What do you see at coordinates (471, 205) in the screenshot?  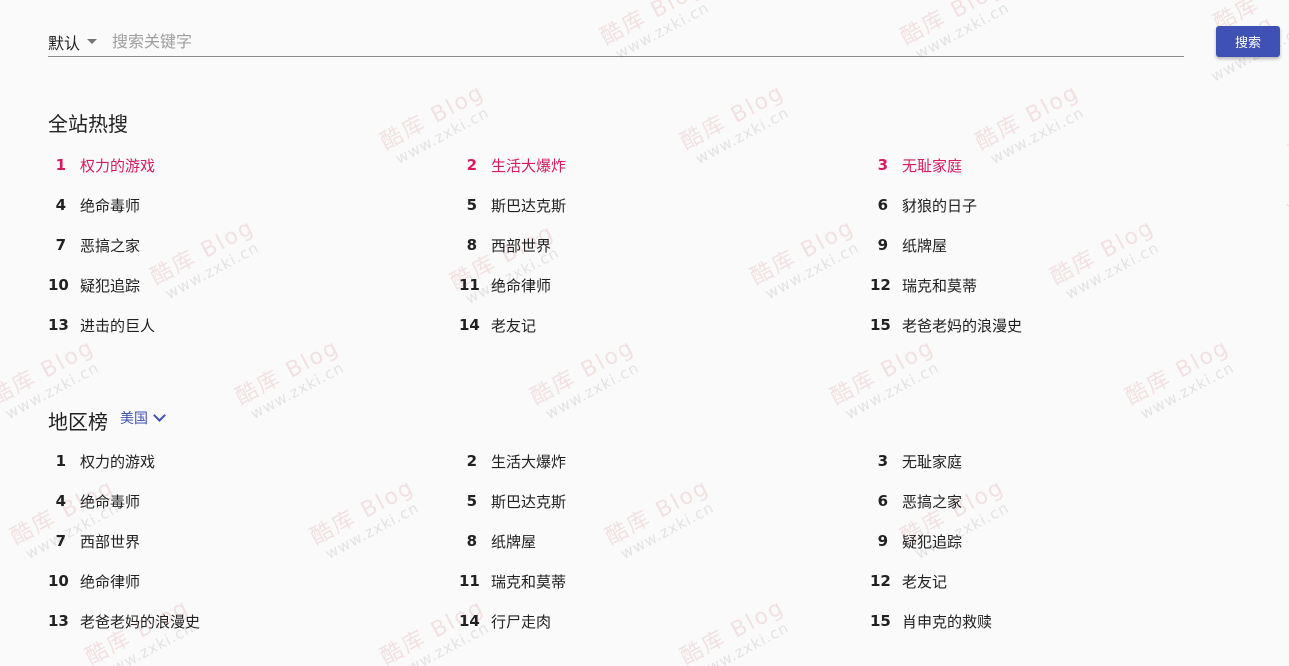 I see `rank-number: 5` at bounding box center [471, 205].